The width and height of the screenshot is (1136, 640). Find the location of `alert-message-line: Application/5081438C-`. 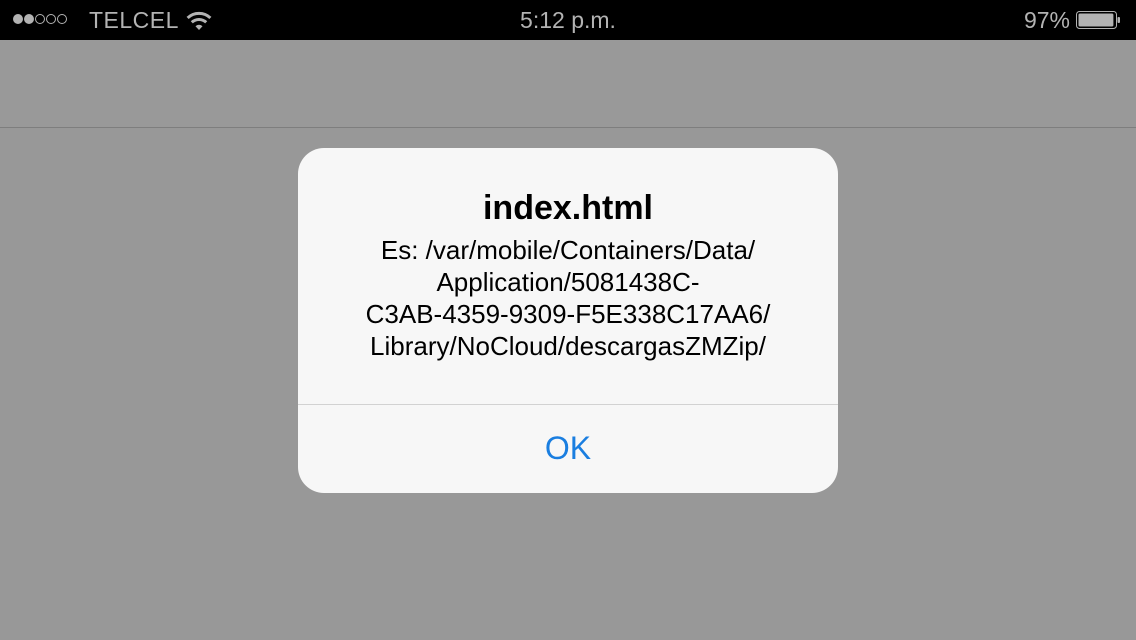

alert-message-line: Application/5081438C- is located at coordinates (568, 282).